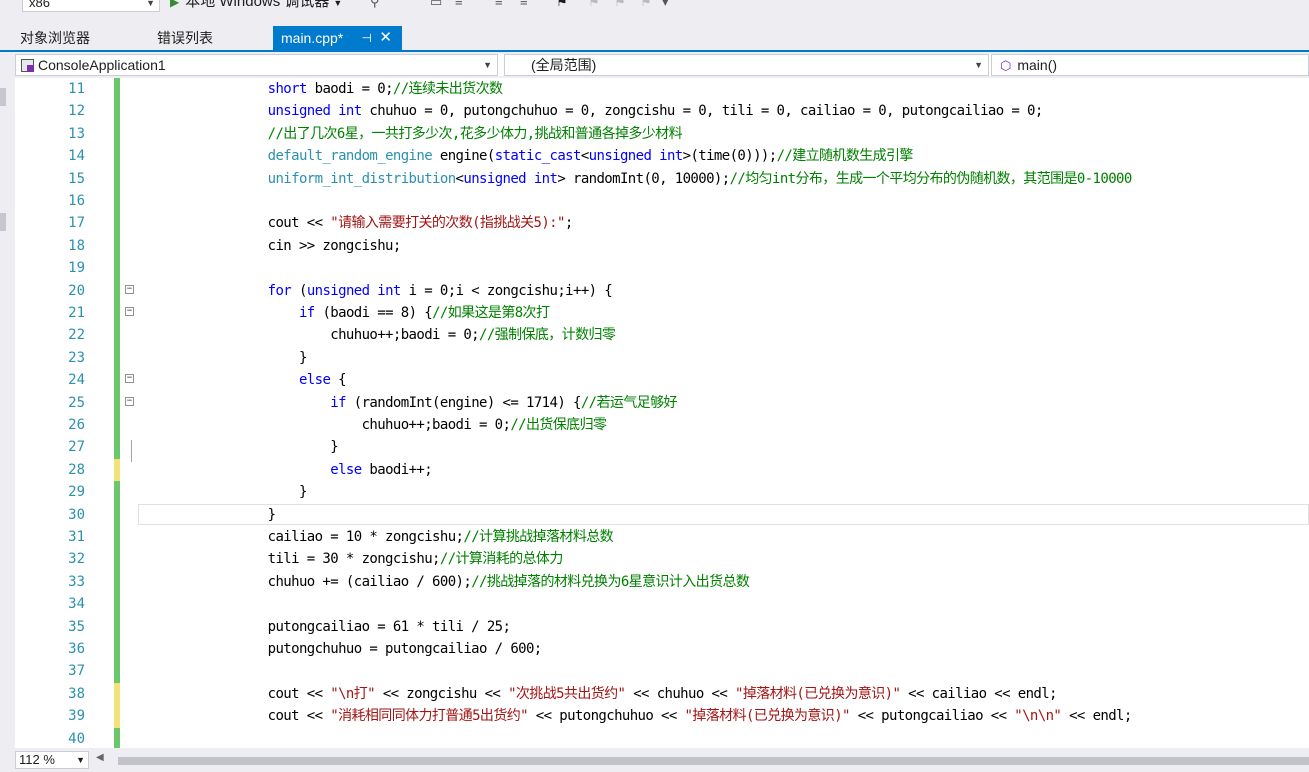 Image resolution: width=1309 pixels, height=772 pixels. What do you see at coordinates (746, 65) in the screenshot?
I see `scope-dropdown: (全局范围) ▼` at bounding box center [746, 65].